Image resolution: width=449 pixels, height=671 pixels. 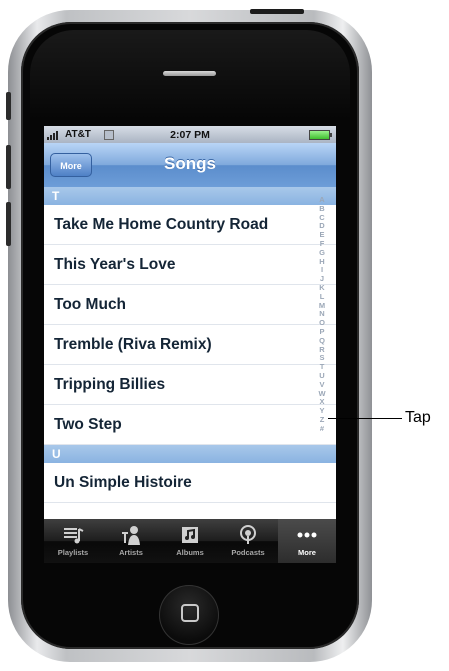 What do you see at coordinates (8, 167) in the screenshot?
I see `volume-up-button` at bounding box center [8, 167].